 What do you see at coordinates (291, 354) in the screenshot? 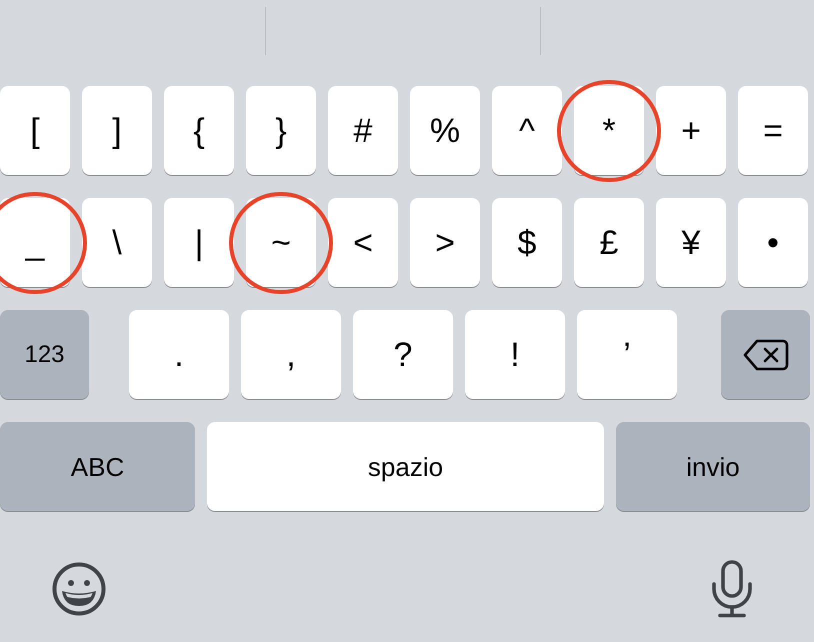
I see `punctuation-key: ,` at bounding box center [291, 354].